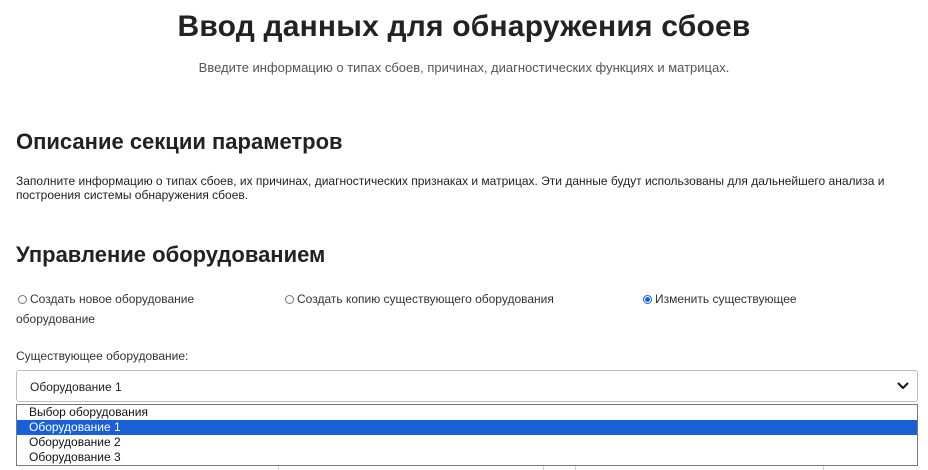  Describe the element at coordinates (171, 254) in the screenshot. I see `equipment-section-heading: Управление оборудованием` at that location.